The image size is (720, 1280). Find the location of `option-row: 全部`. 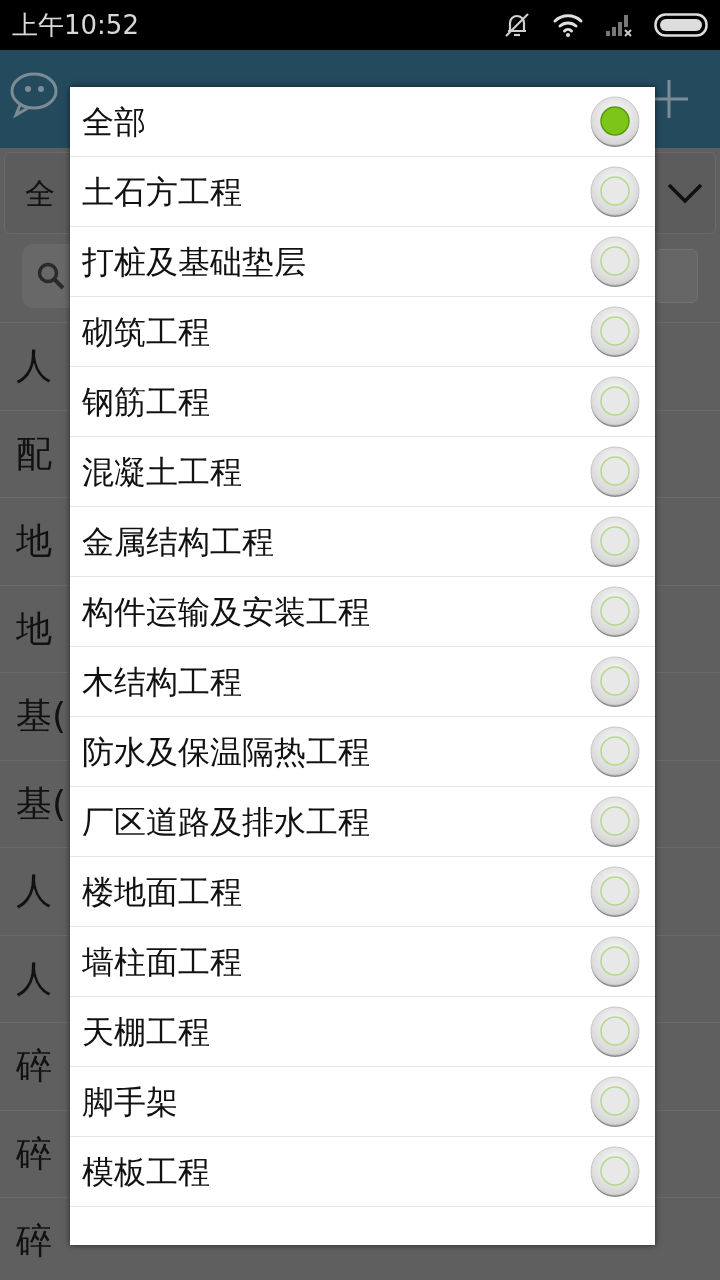

option-row: 全部 is located at coordinates (362, 122).